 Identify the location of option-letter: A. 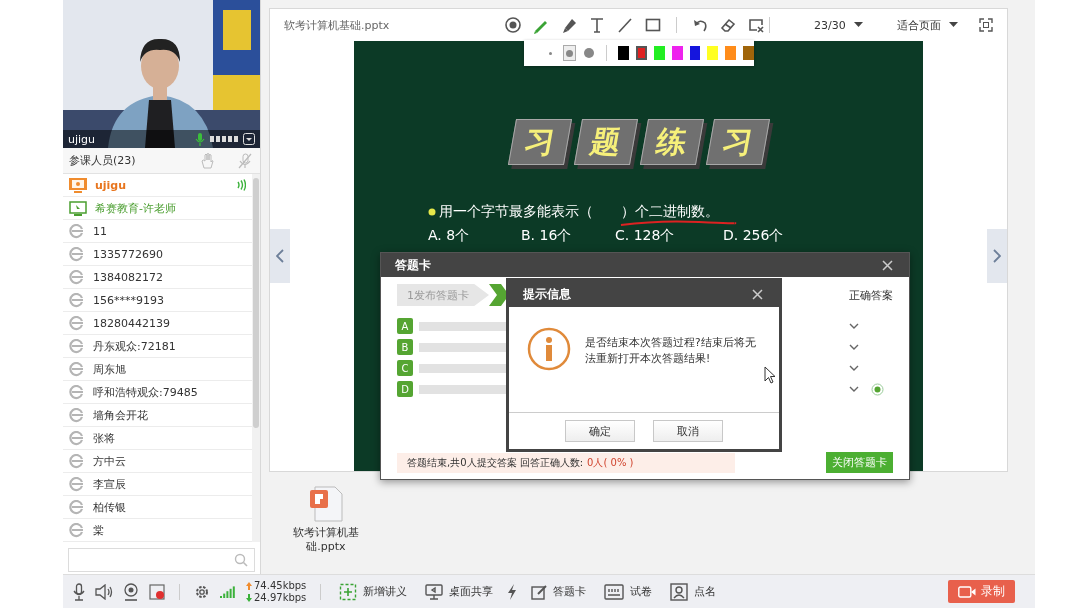
(405, 326).